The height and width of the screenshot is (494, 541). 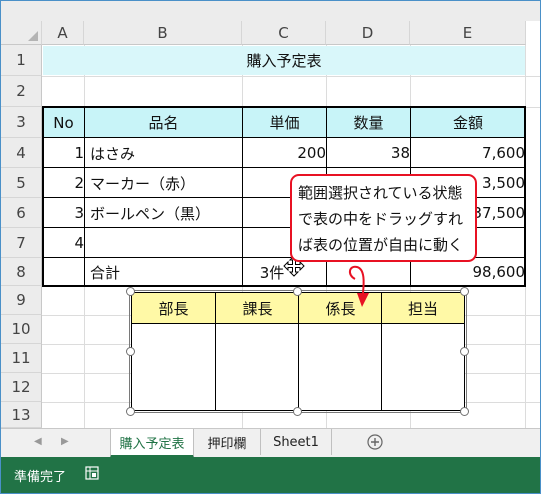 I want to click on select-all-triangle-icon, so click(x=33, y=36).